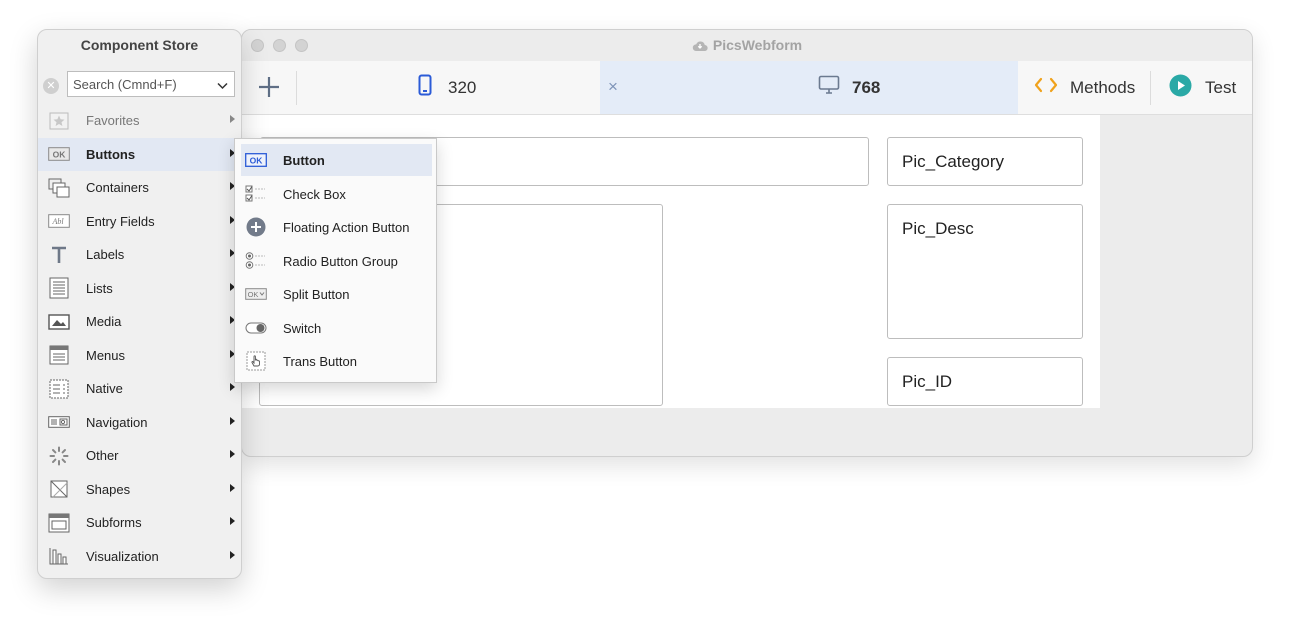 The width and height of the screenshot is (1300, 623). Describe the element at coordinates (302, 328) in the screenshot. I see `submenu-item-label: Switch` at that location.